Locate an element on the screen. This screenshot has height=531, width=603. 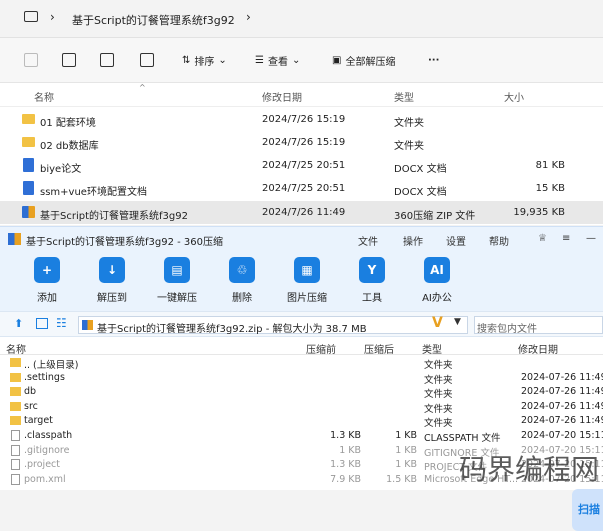
zip-toolbar: + 添加 ↓ 解压到 ▤ 一键解压 ♲ 删除 ▦ 图片压缩 Y 工具 AI AI办公 is located at coordinates (301, 281).